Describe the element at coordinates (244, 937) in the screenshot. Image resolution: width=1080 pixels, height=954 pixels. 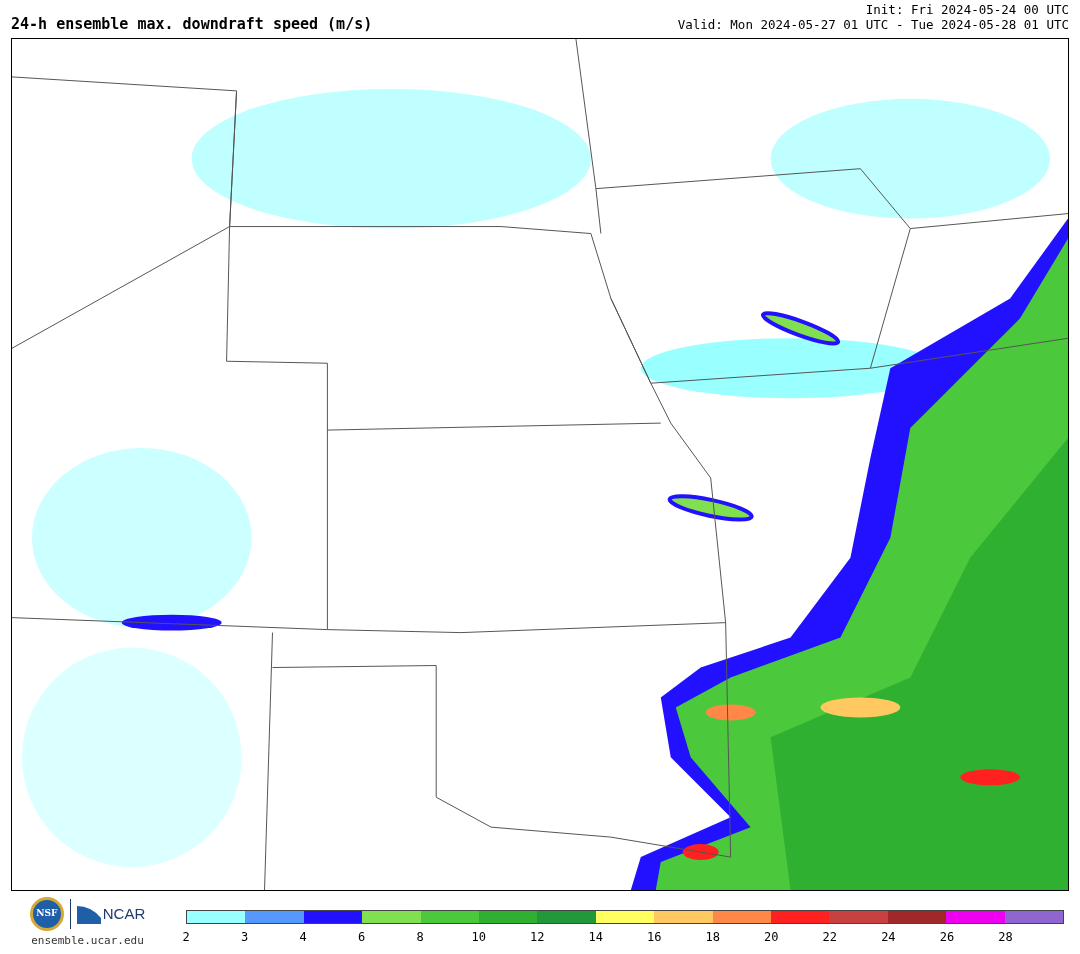
I see `scale-label: 3` at that location.